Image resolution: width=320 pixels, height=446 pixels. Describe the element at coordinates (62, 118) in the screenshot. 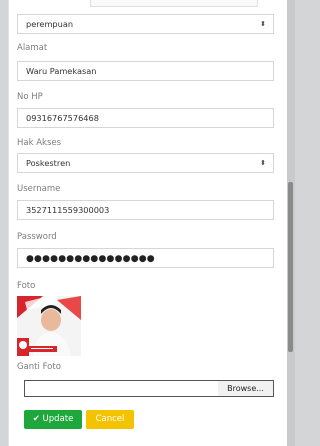

I see `nohp-value: 09316767576468` at that location.